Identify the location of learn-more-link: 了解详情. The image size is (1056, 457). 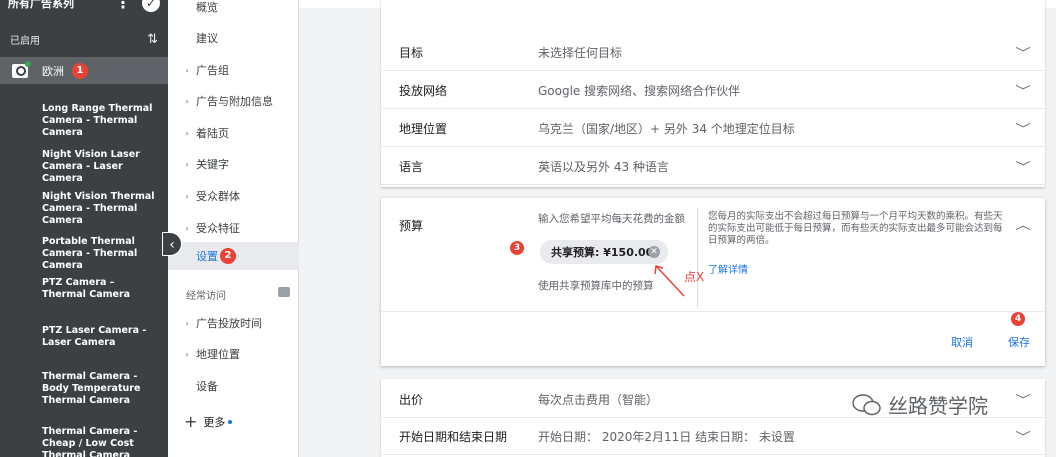
(728, 268).